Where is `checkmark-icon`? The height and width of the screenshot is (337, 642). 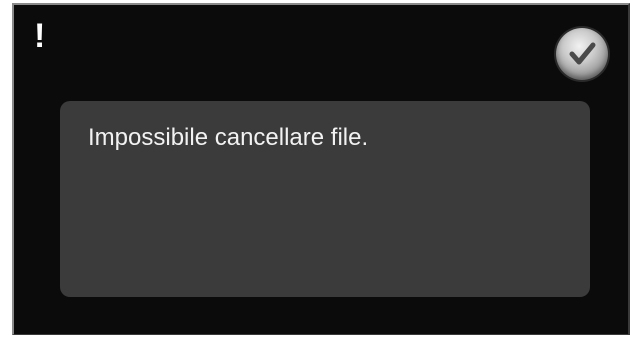 checkmark-icon is located at coordinates (582, 53).